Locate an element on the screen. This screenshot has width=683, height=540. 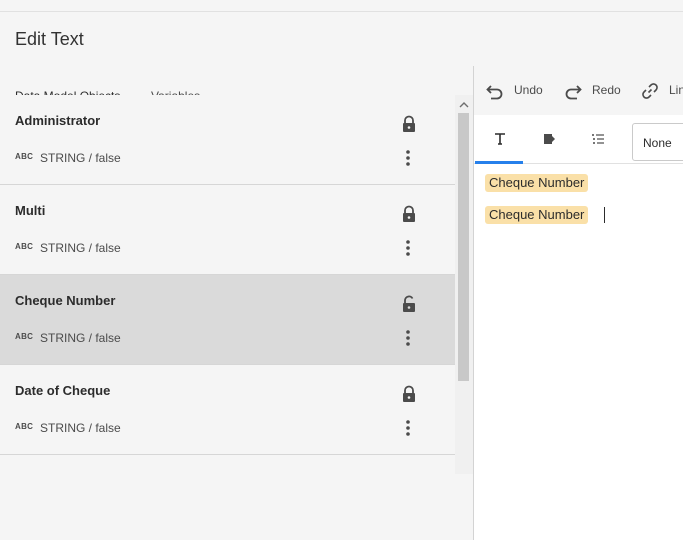
item-name: Date of Cheque is located at coordinates (63, 390).